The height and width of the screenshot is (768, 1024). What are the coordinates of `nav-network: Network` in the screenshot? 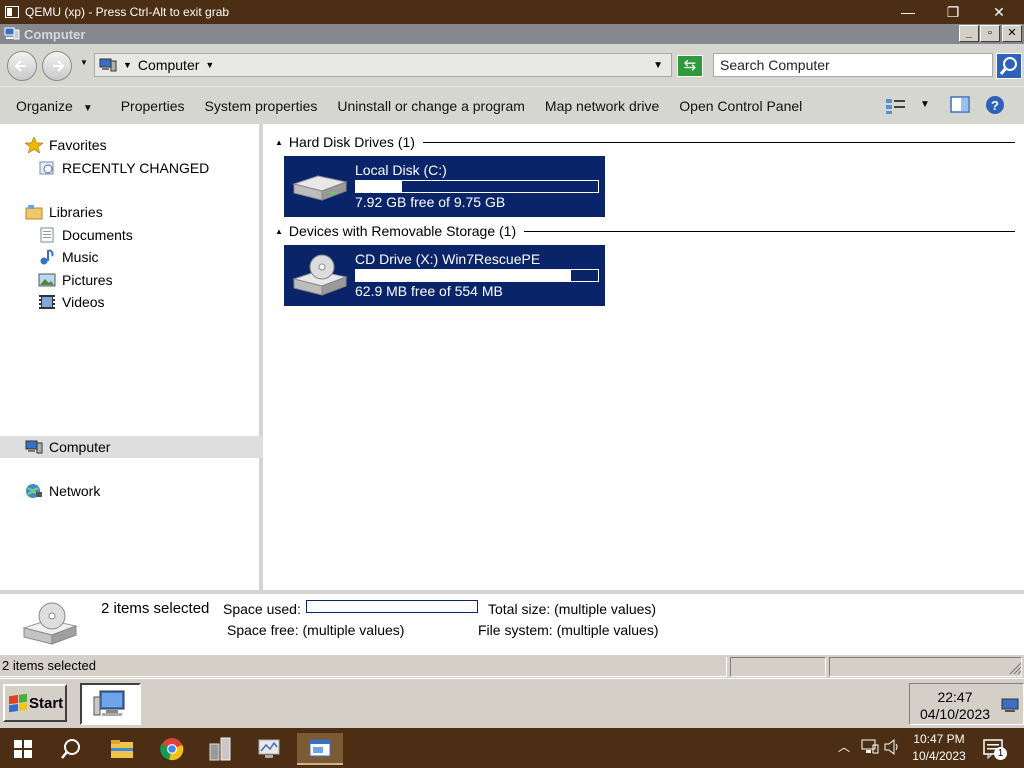 It's located at (62, 491).